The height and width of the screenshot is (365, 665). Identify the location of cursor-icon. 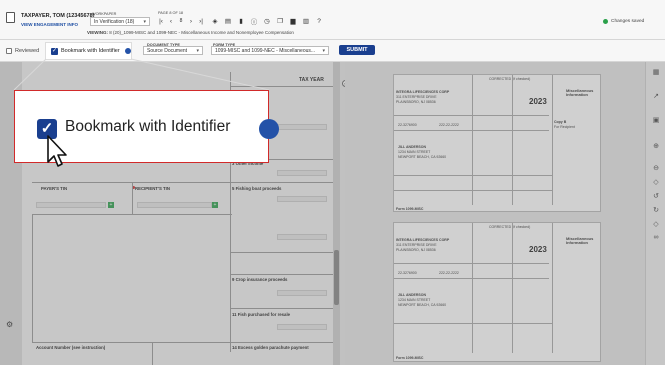
(57, 151).